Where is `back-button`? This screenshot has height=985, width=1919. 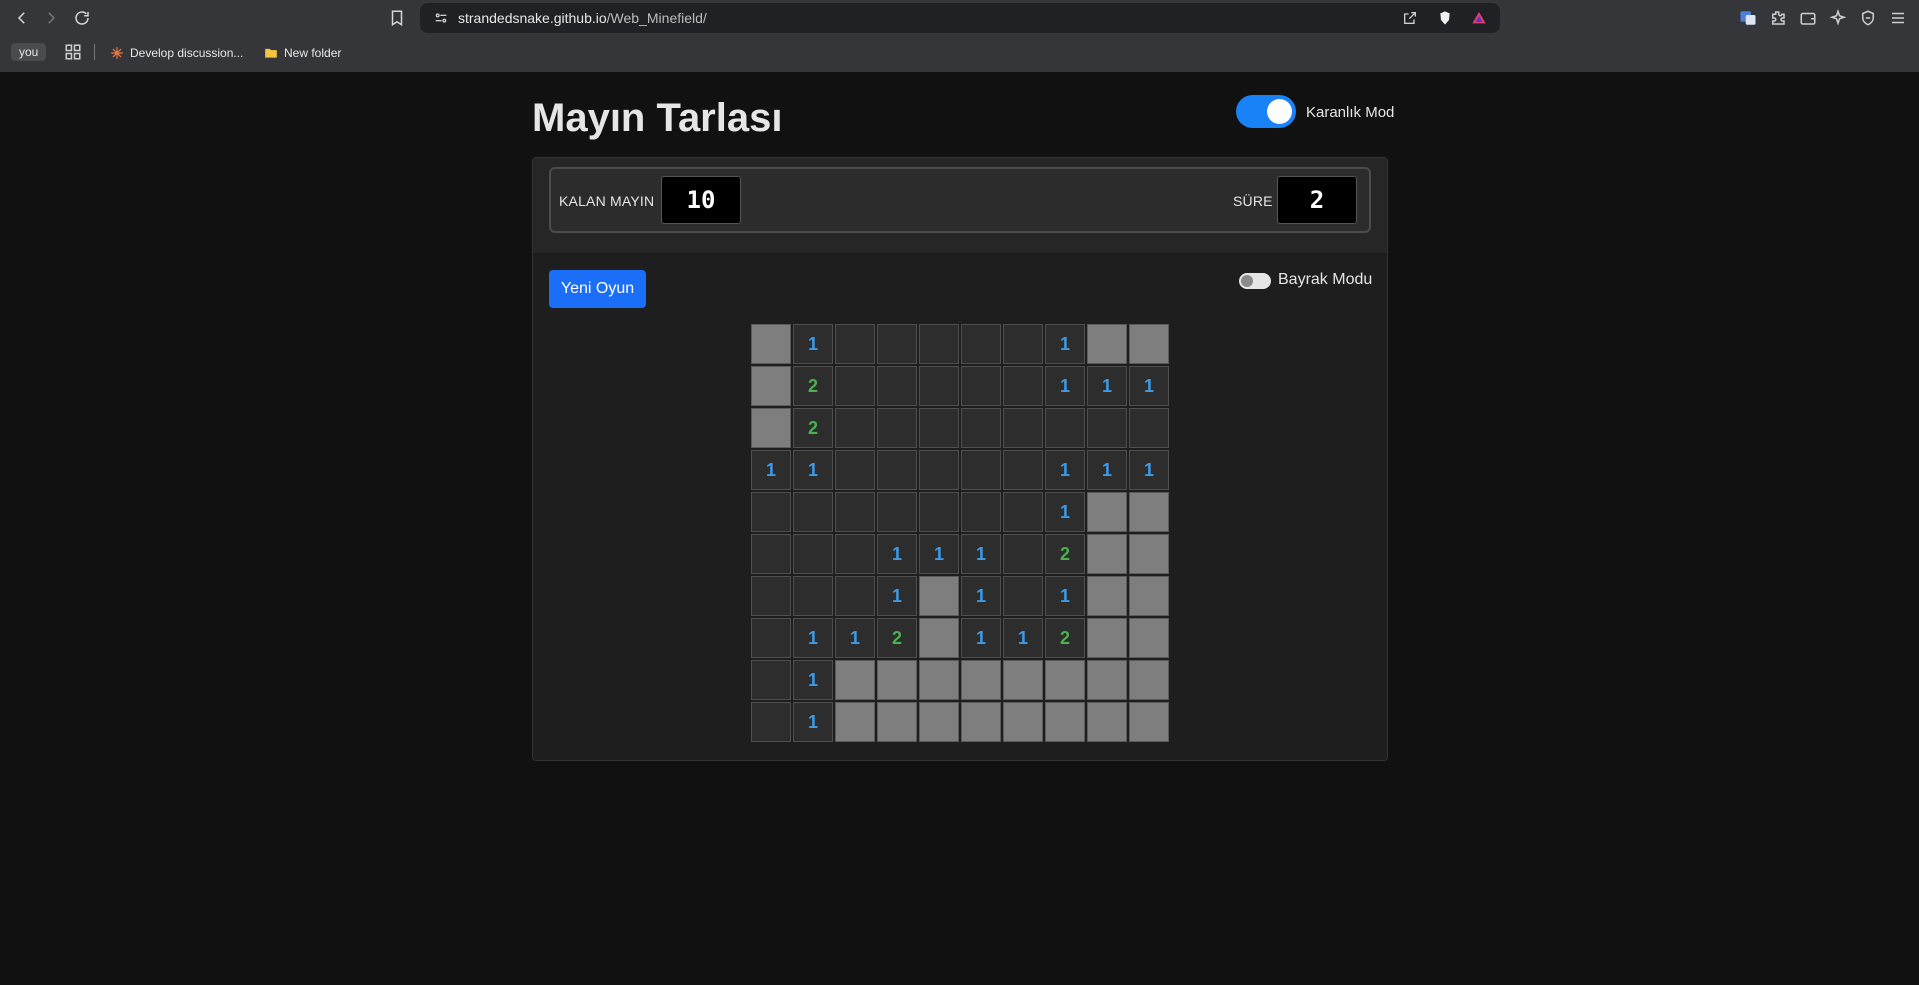 back-button is located at coordinates (22, 18).